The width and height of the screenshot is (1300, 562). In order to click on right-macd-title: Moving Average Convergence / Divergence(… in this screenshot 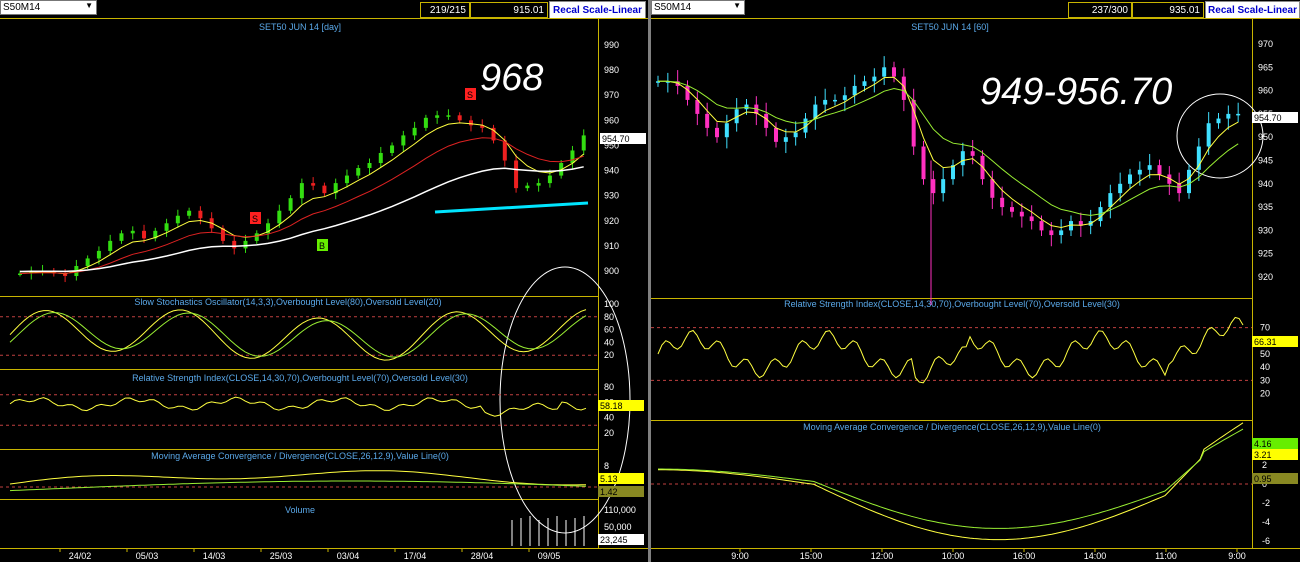, I will do `click(952, 427)`.